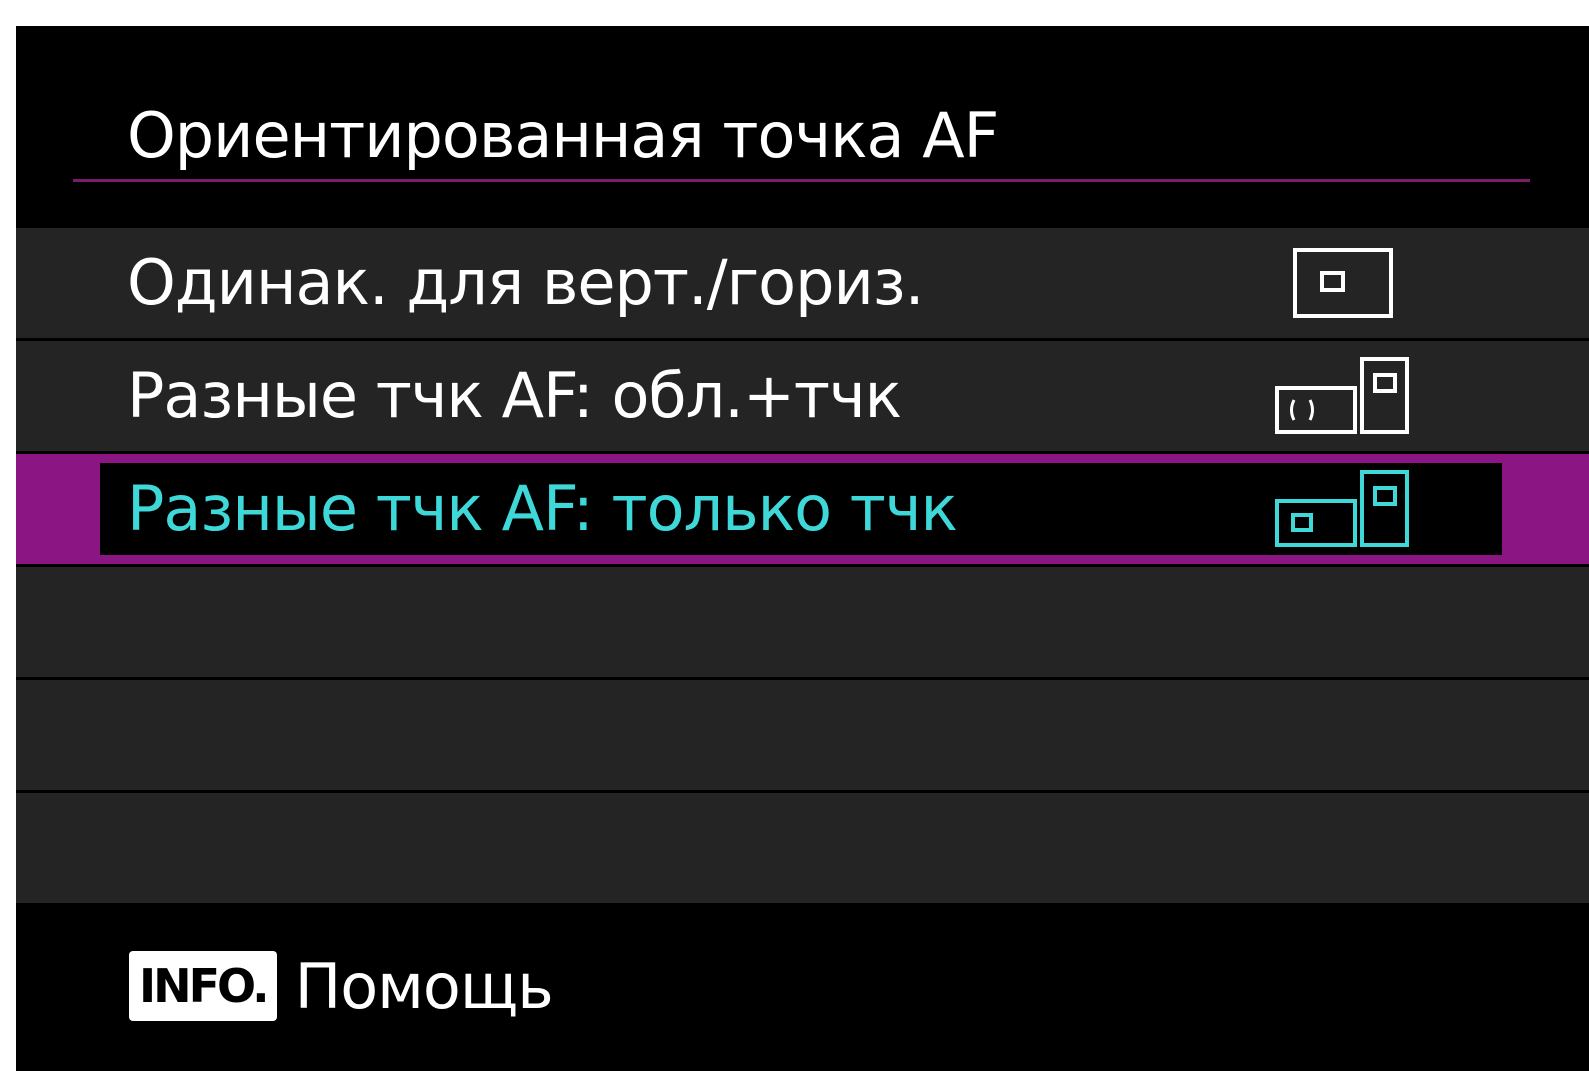  Describe the element at coordinates (525, 282) in the screenshot. I see `menu-item-label: Одинак. для верт./гориз.` at that location.